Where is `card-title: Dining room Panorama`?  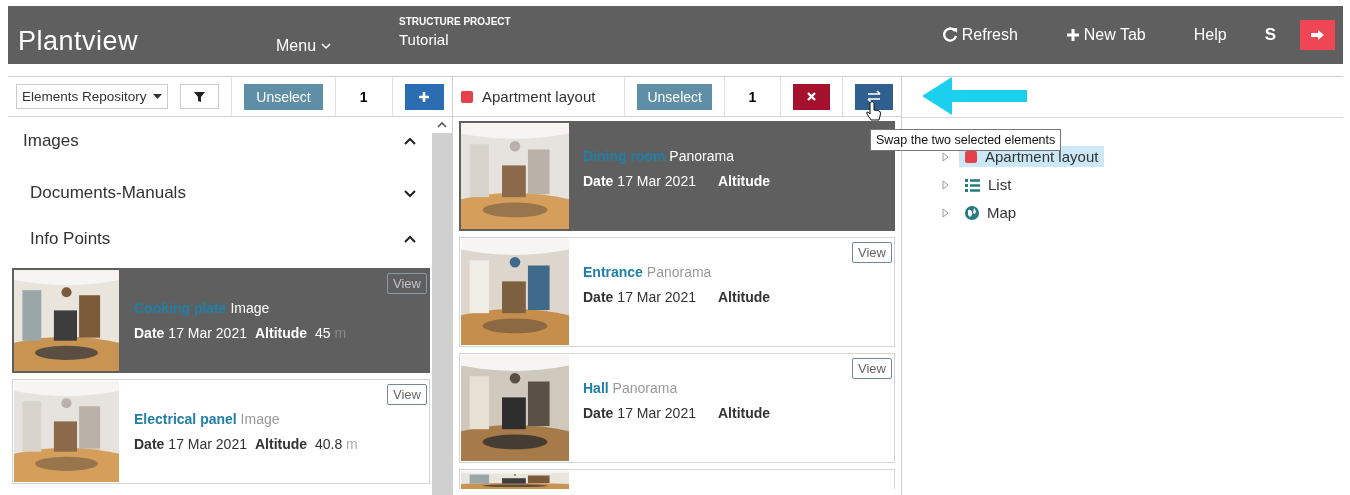
card-title: Dining room Panorama is located at coordinates (659, 156).